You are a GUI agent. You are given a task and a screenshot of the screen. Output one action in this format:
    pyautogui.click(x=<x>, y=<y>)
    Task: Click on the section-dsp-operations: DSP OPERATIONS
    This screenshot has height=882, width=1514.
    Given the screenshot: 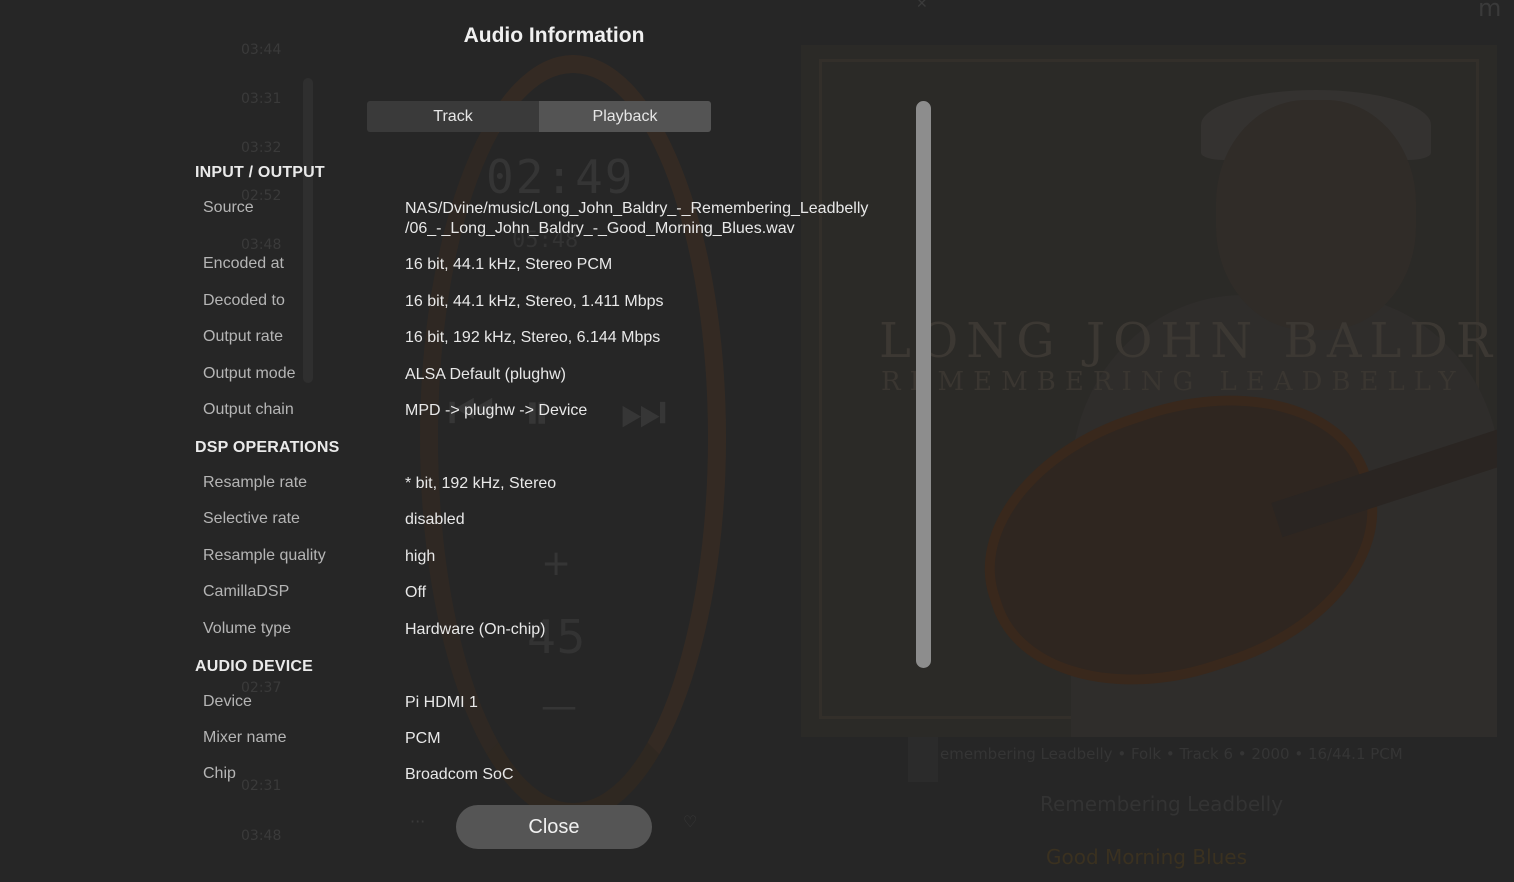 What is the action you would take?
    pyautogui.click(x=267, y=447)
    